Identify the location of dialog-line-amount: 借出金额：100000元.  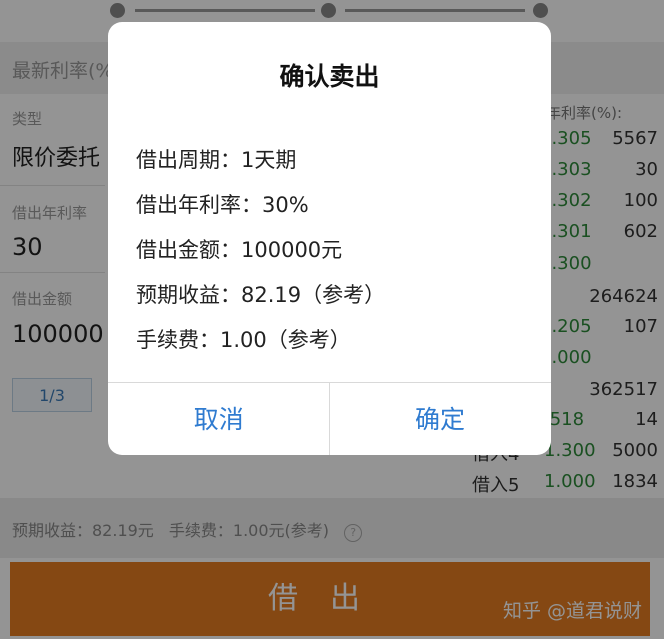
(239, 250).